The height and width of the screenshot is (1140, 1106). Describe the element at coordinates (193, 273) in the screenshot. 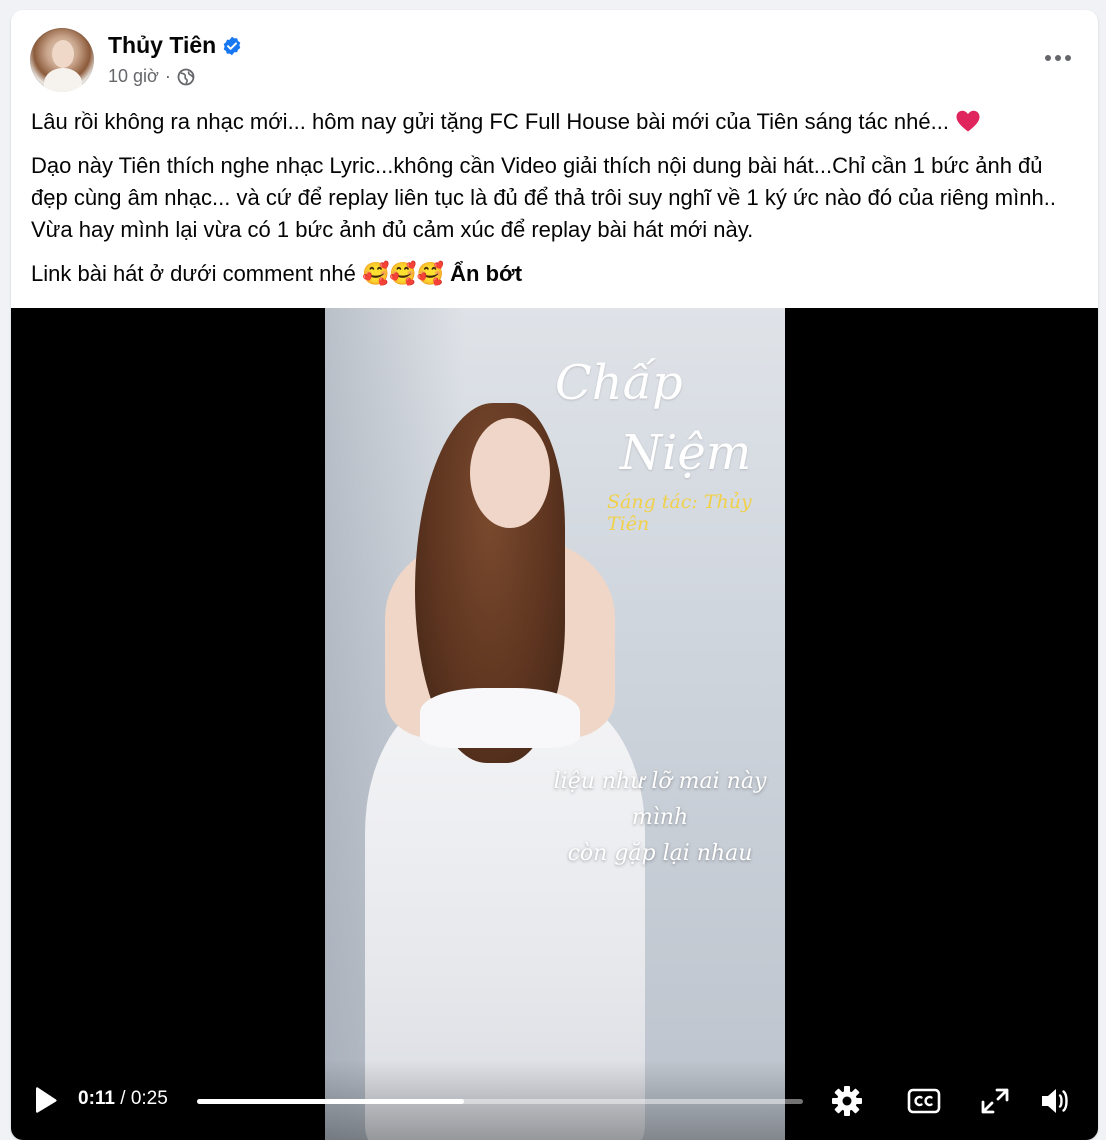

I see `paragraph-3-text: Link bài hát ở dưới comment nhé` at that location.